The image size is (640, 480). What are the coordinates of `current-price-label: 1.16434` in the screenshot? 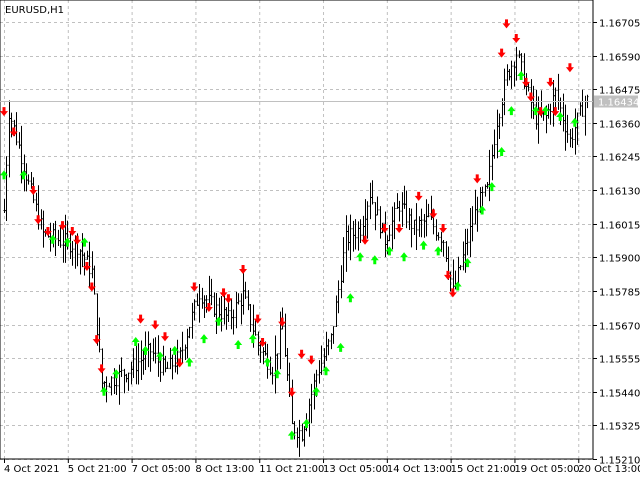 It's located at (618, 103).